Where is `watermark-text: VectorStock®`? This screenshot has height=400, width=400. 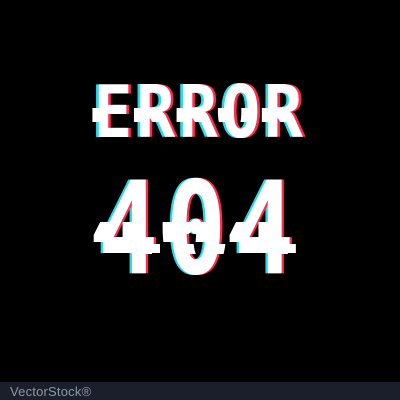 watermark-text: VectorStock® is located at coordinates (51, 391).